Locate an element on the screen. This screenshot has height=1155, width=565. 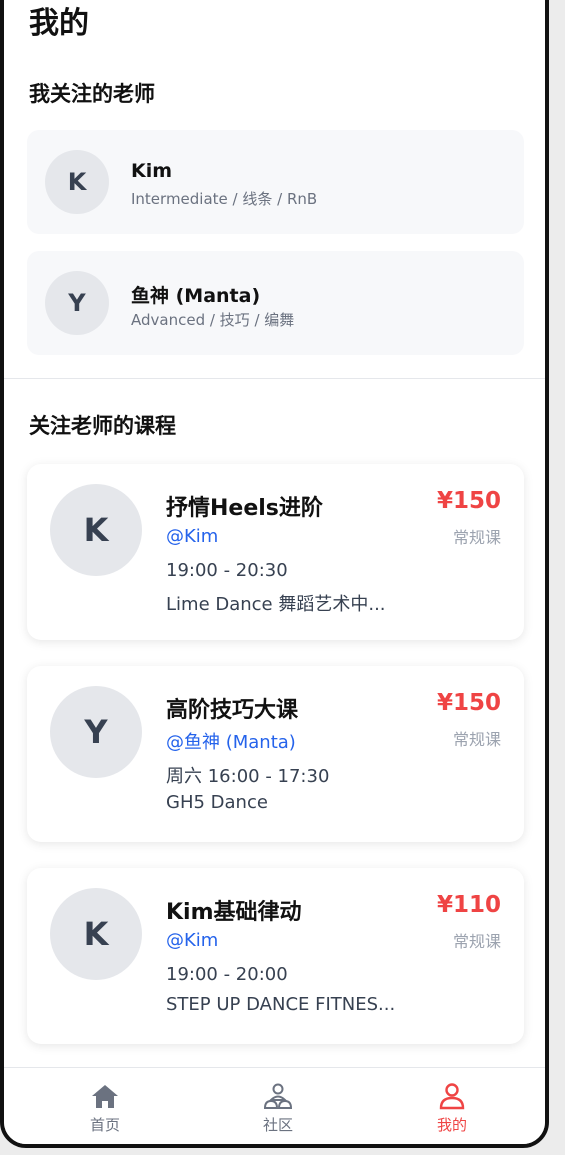
home-icon is located at coordinates (105, 1096).